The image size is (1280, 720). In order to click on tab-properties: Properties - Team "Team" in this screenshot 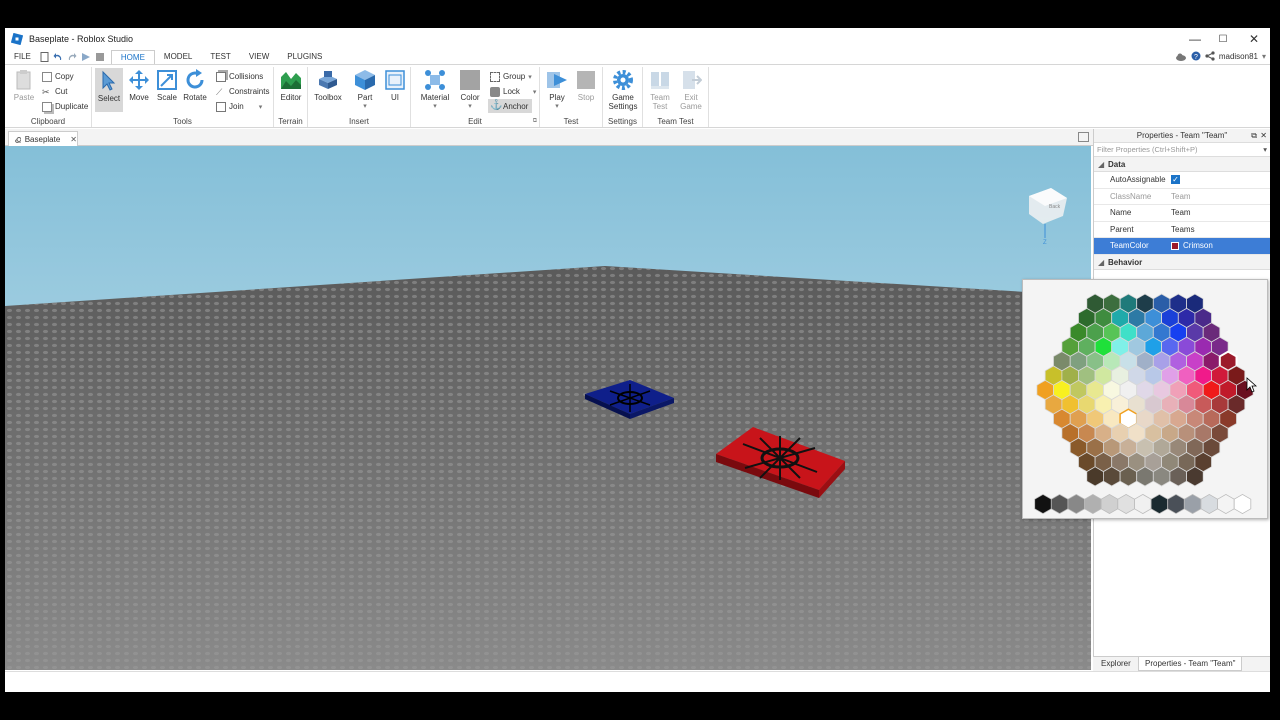, I will do `click(1190, 664)`.